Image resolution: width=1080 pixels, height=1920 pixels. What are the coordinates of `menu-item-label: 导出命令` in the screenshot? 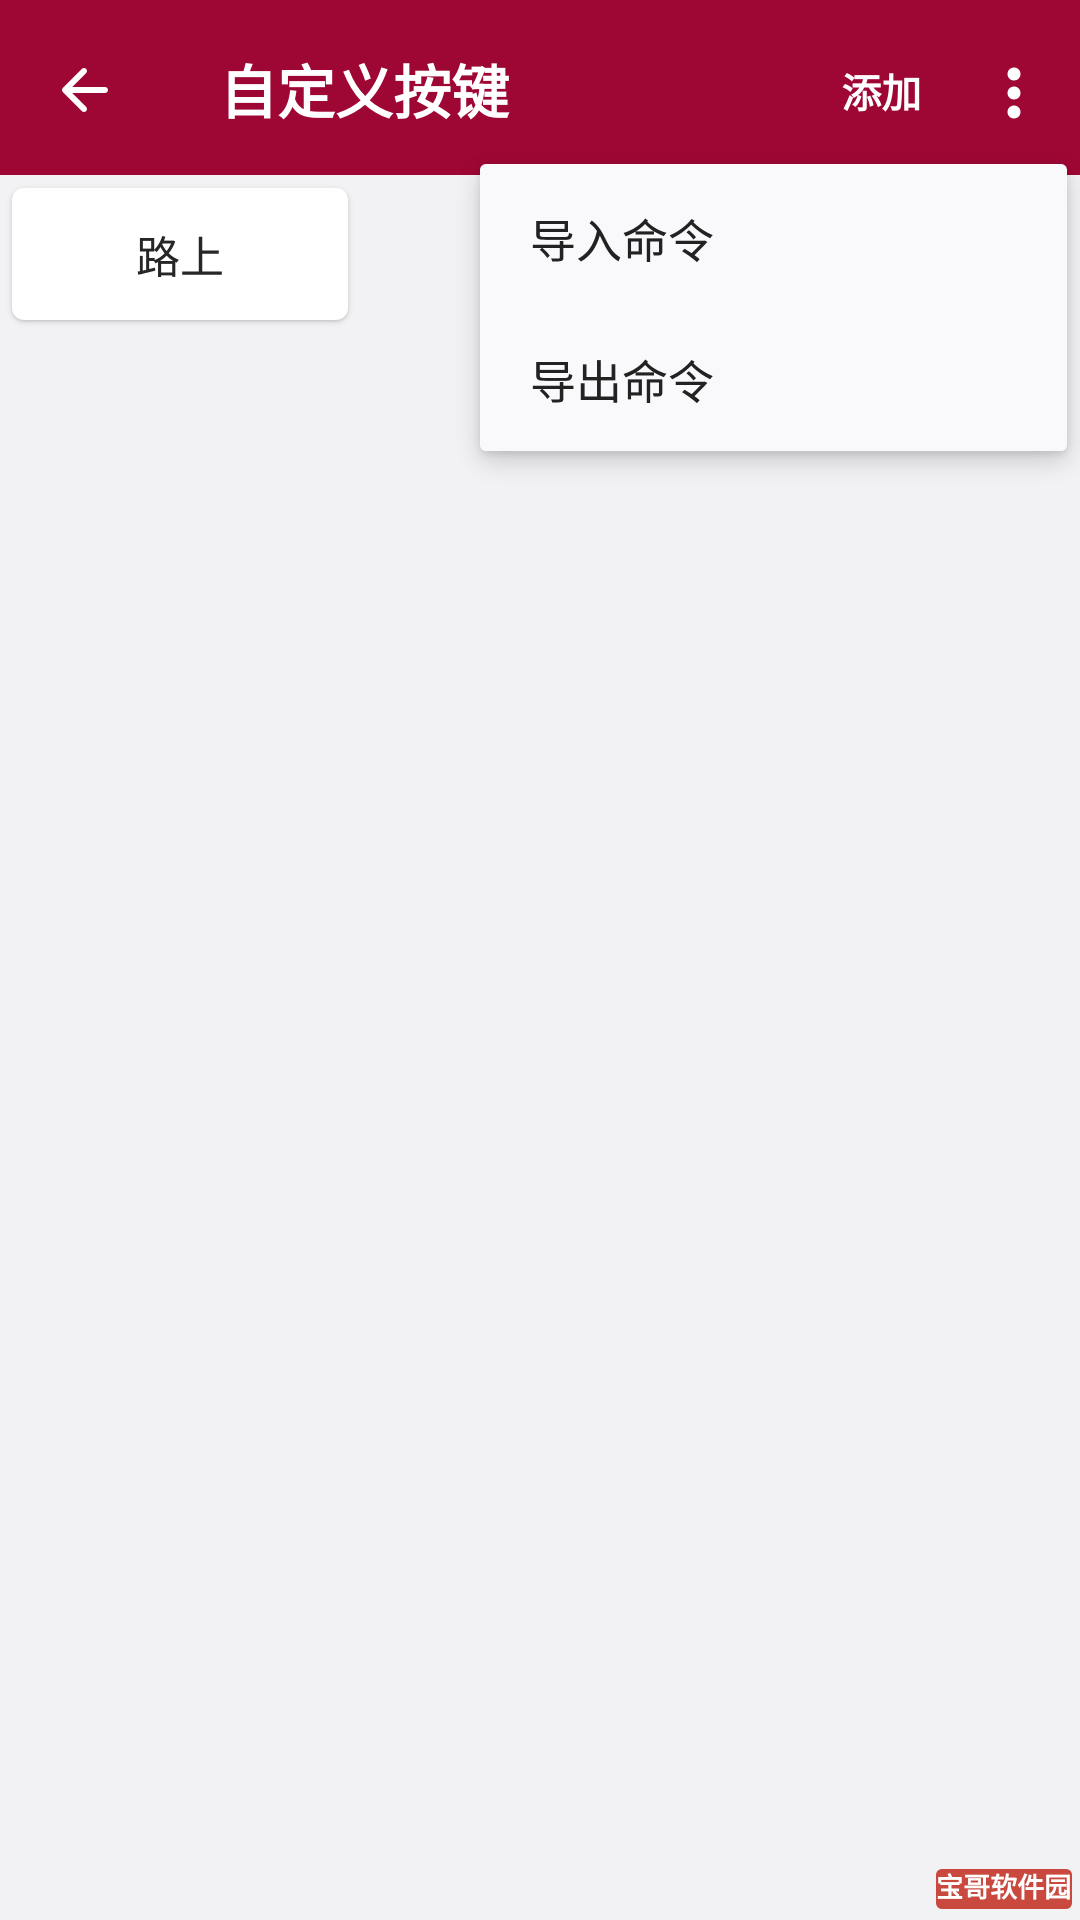 It's located at (622, 383).